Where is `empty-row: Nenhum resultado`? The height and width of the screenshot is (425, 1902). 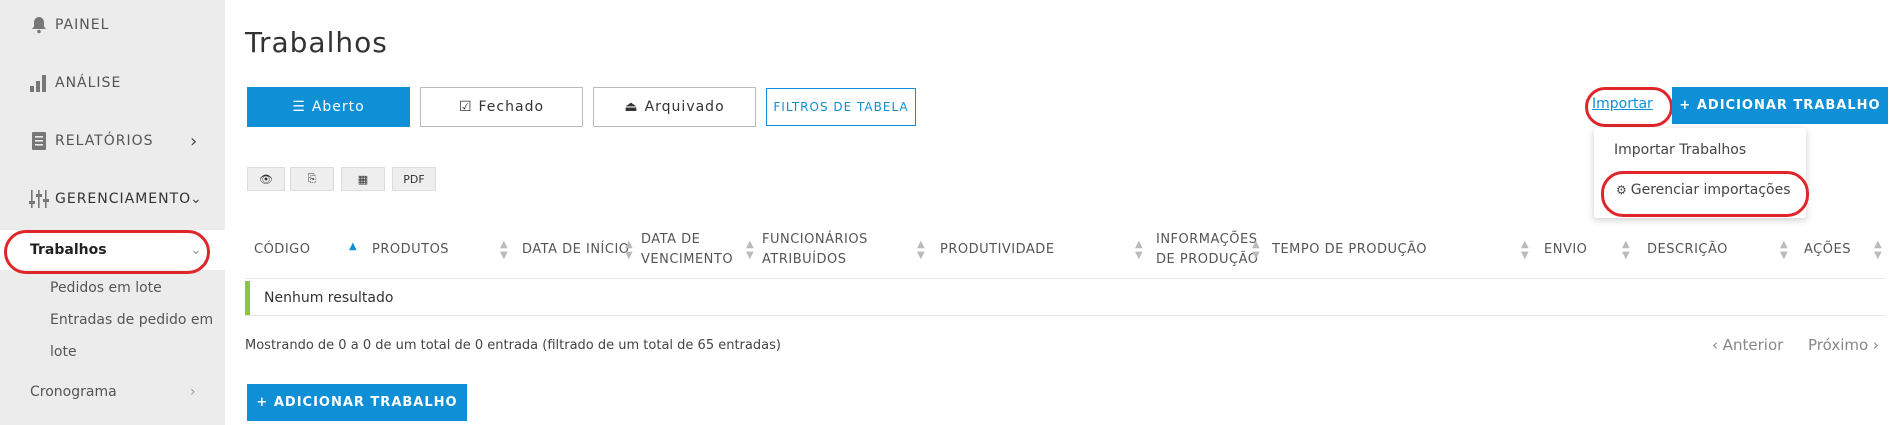 empty-row: Nenhum resultado is located at coordinates (1065, 298).